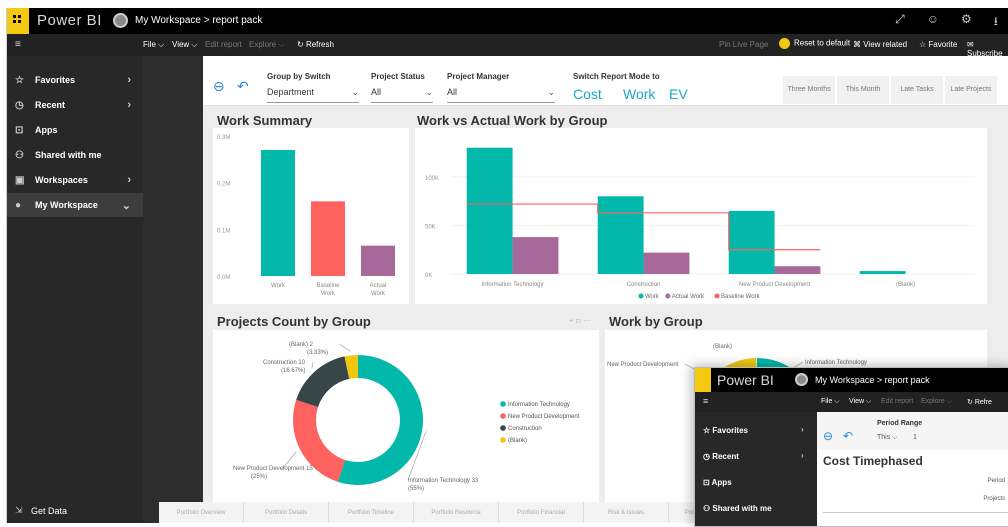  Describe the element at coordinates (153, 45) in the screenshot. I see `file-menu: File ⌵` at that location.